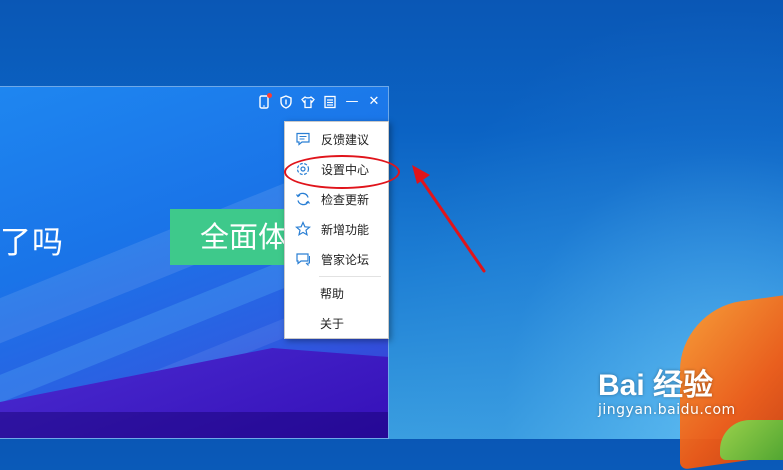 This screenshot has height=470, width=783. What do you see at coordinates (303, 229) in the screenshot?
I see `star-icon` at bounding box center [303, 229].